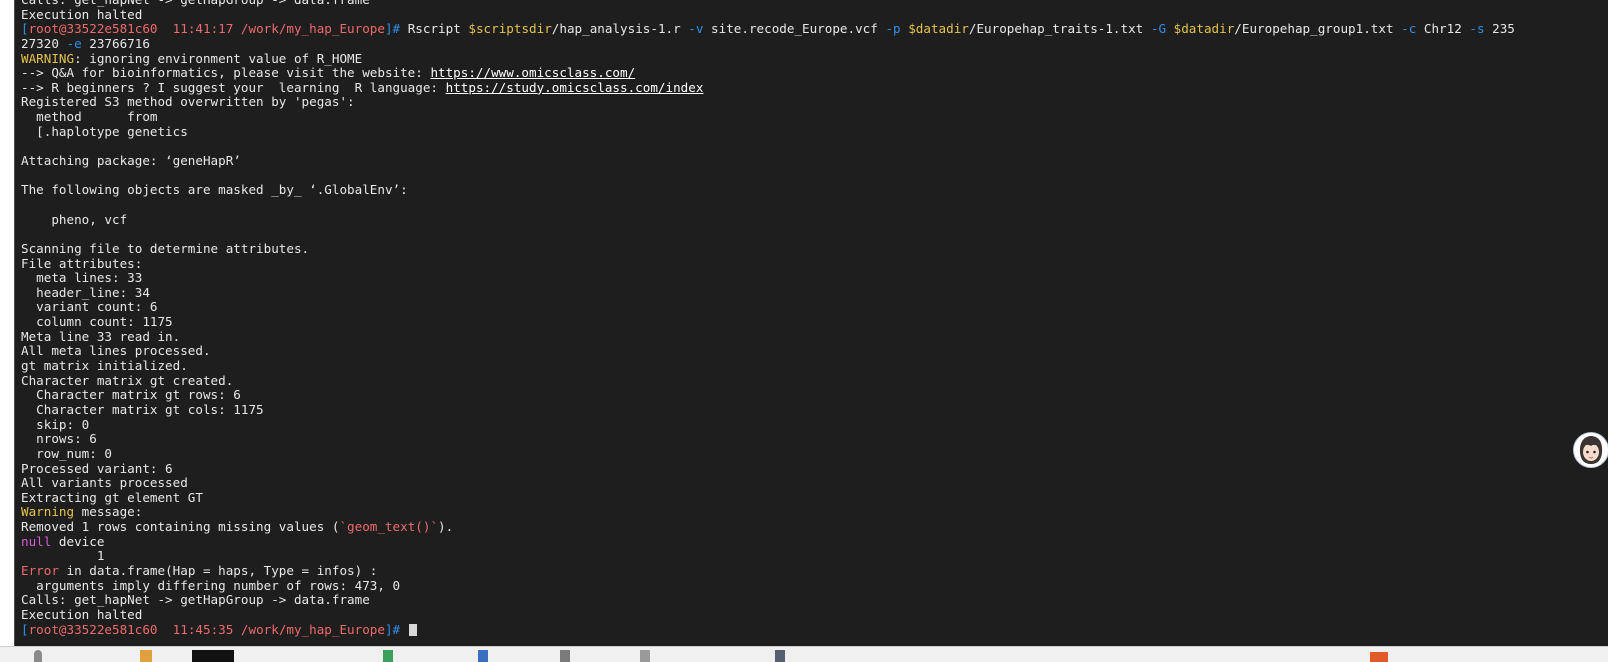 The image size is (1608, 662). Describe the element at coordinates (814, 469) in the screenshot. I see `terminal-line: Processed variant: 6` at that location.